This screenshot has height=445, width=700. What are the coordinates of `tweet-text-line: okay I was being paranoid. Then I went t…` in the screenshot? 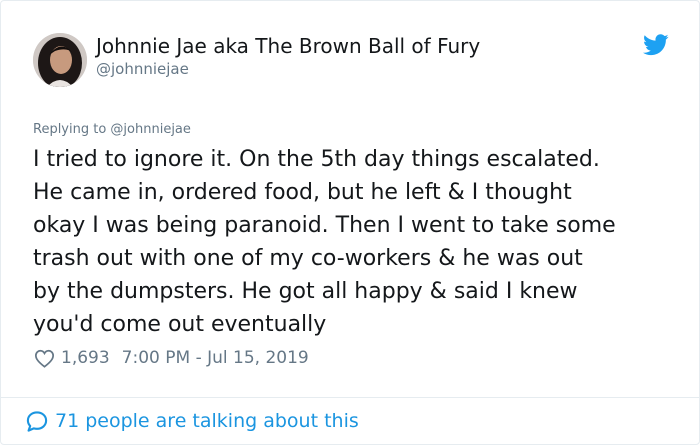 It's located at (324, 225).